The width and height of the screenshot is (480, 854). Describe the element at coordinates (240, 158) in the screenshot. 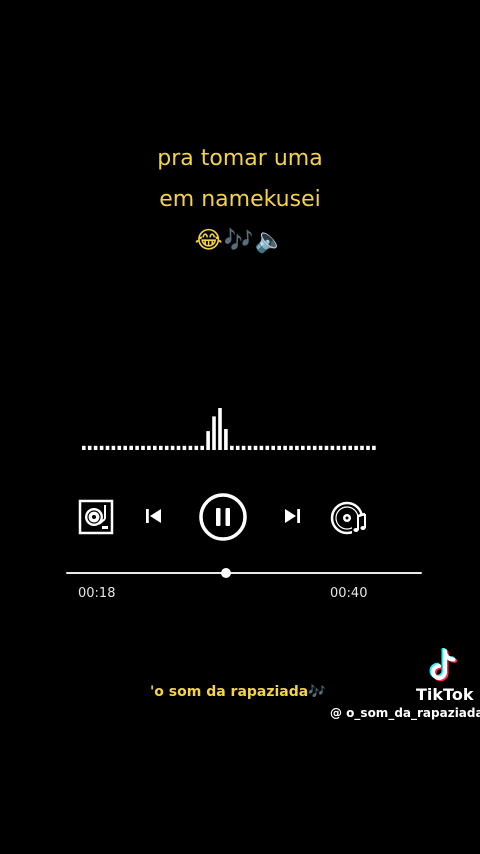

I see `lyric-line-1: pra tomar uma` at that location.